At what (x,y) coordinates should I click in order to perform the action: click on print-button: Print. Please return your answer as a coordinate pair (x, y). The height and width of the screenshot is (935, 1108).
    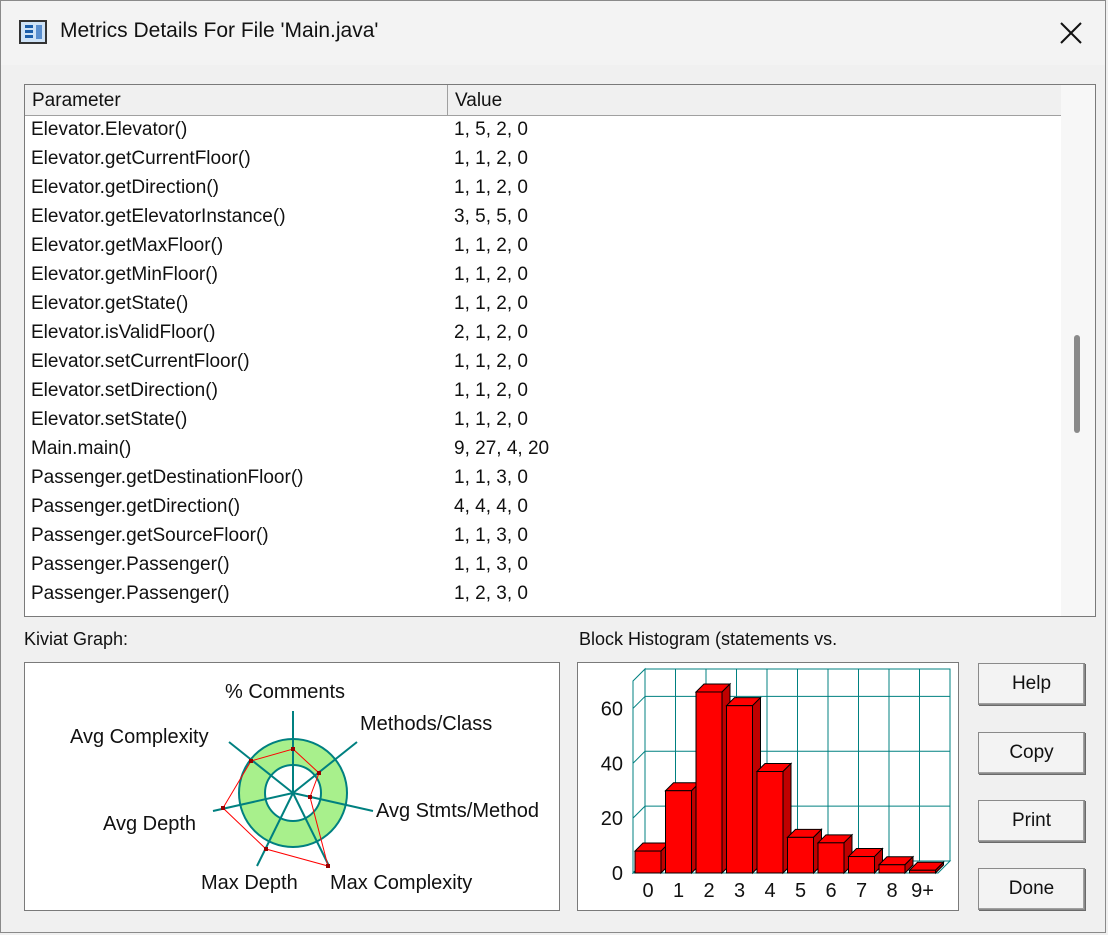
    Looking at the image, I should click on (1031, 821).